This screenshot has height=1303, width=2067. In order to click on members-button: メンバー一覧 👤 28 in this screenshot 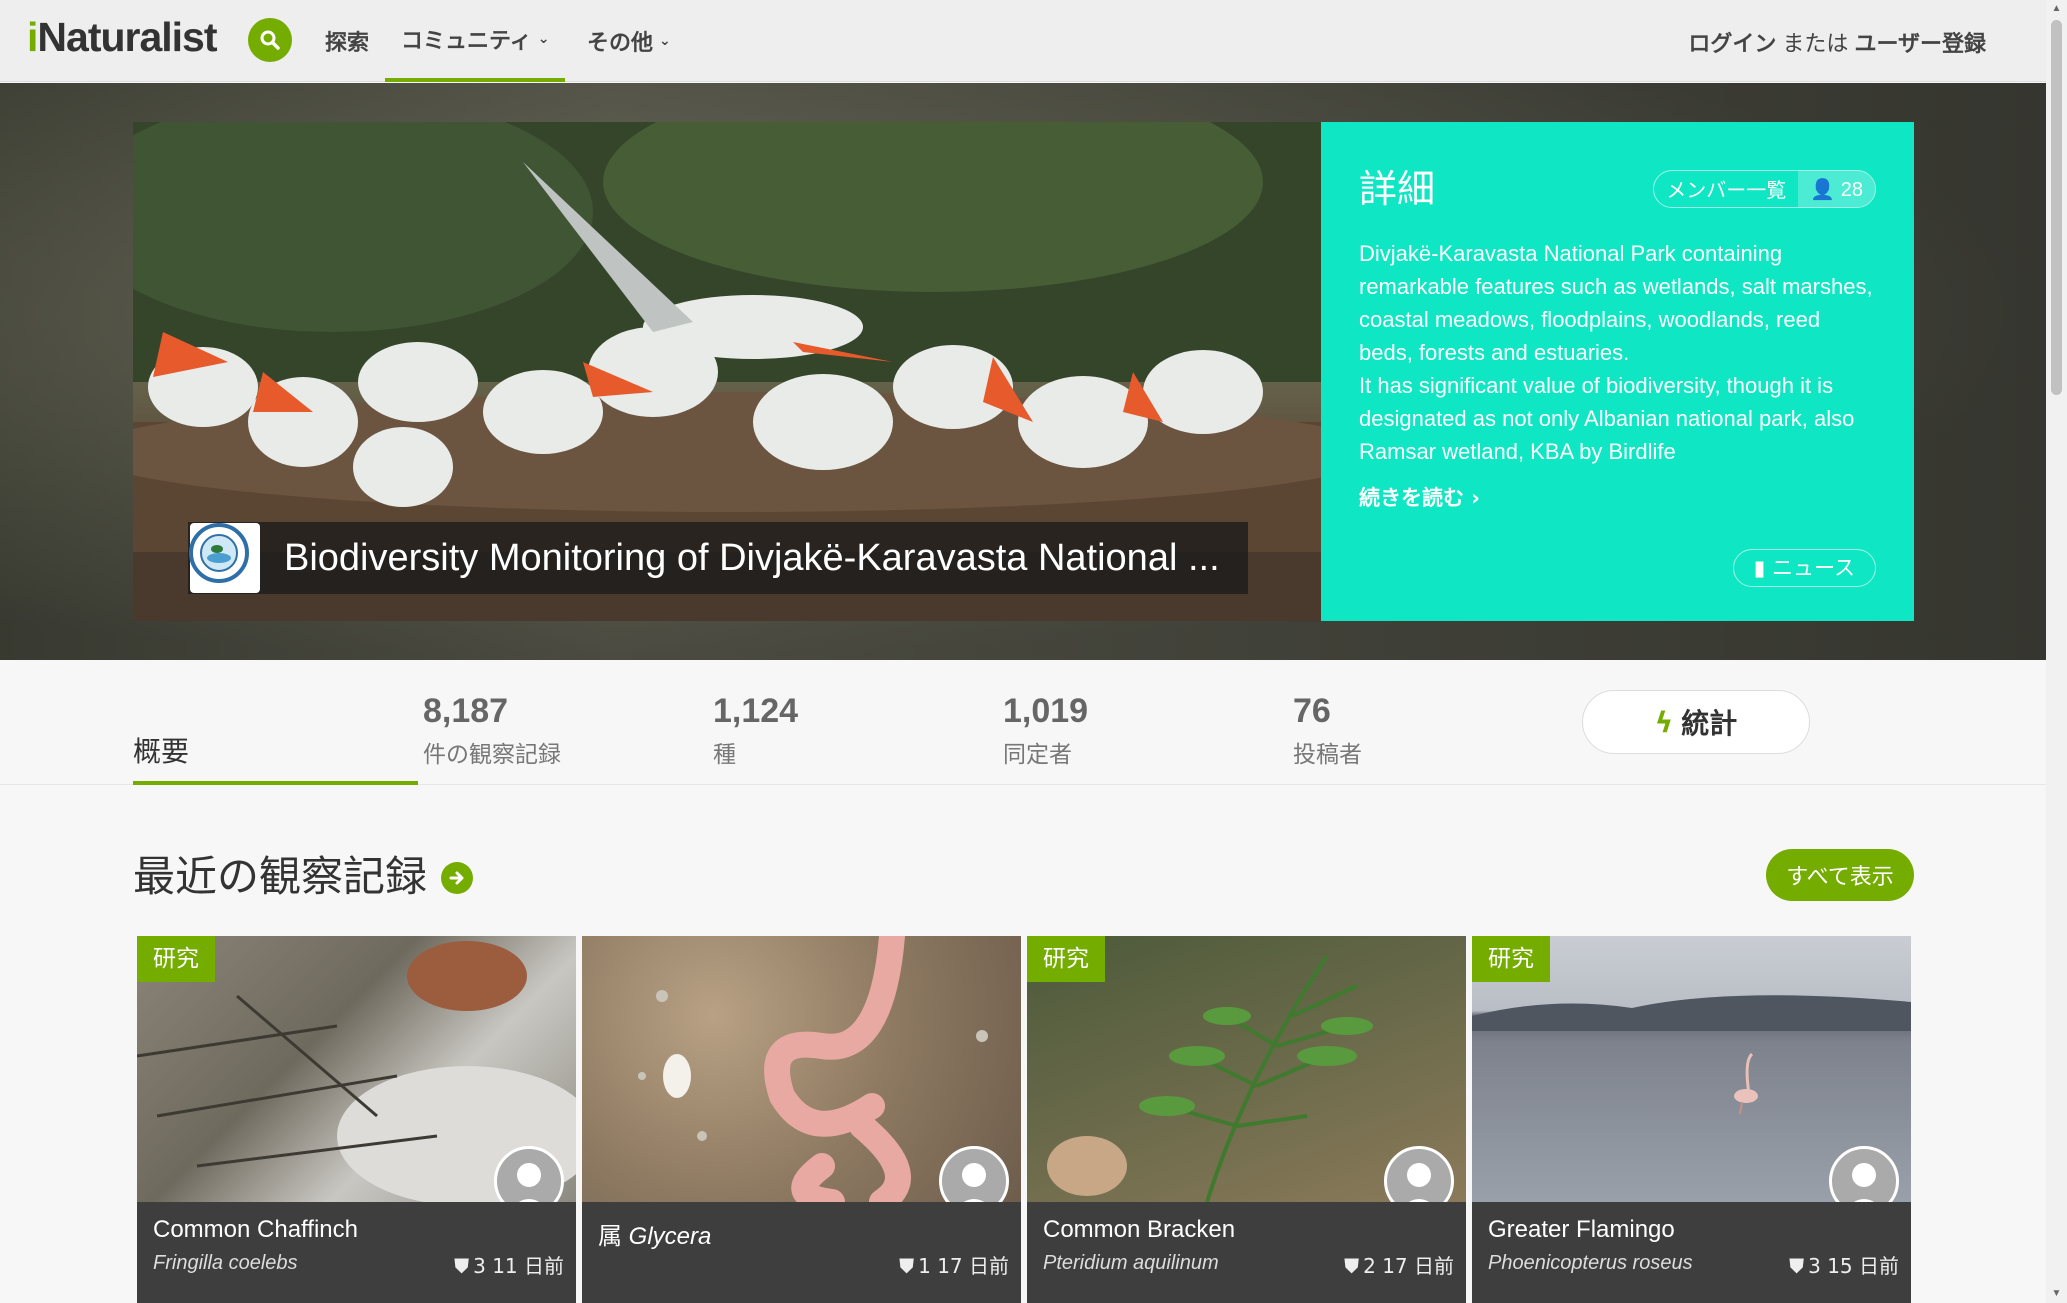, I will do `click(1764, 189)`.